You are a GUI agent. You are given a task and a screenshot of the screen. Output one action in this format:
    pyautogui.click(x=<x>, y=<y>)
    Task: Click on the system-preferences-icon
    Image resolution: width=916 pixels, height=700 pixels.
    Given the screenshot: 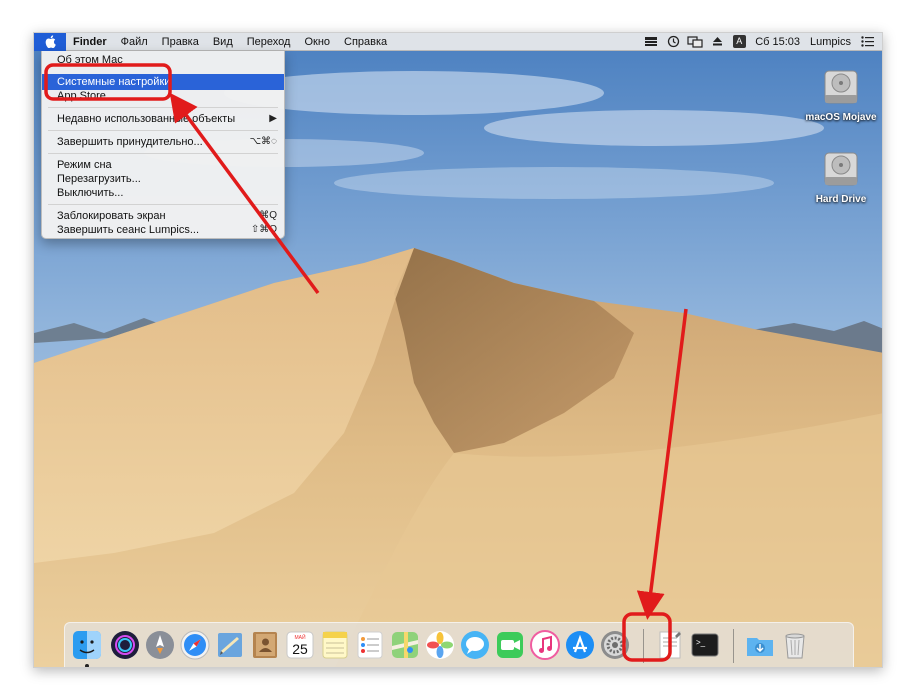 What is the action you would take?
    pyautogui.click(x=615, y=645)
    